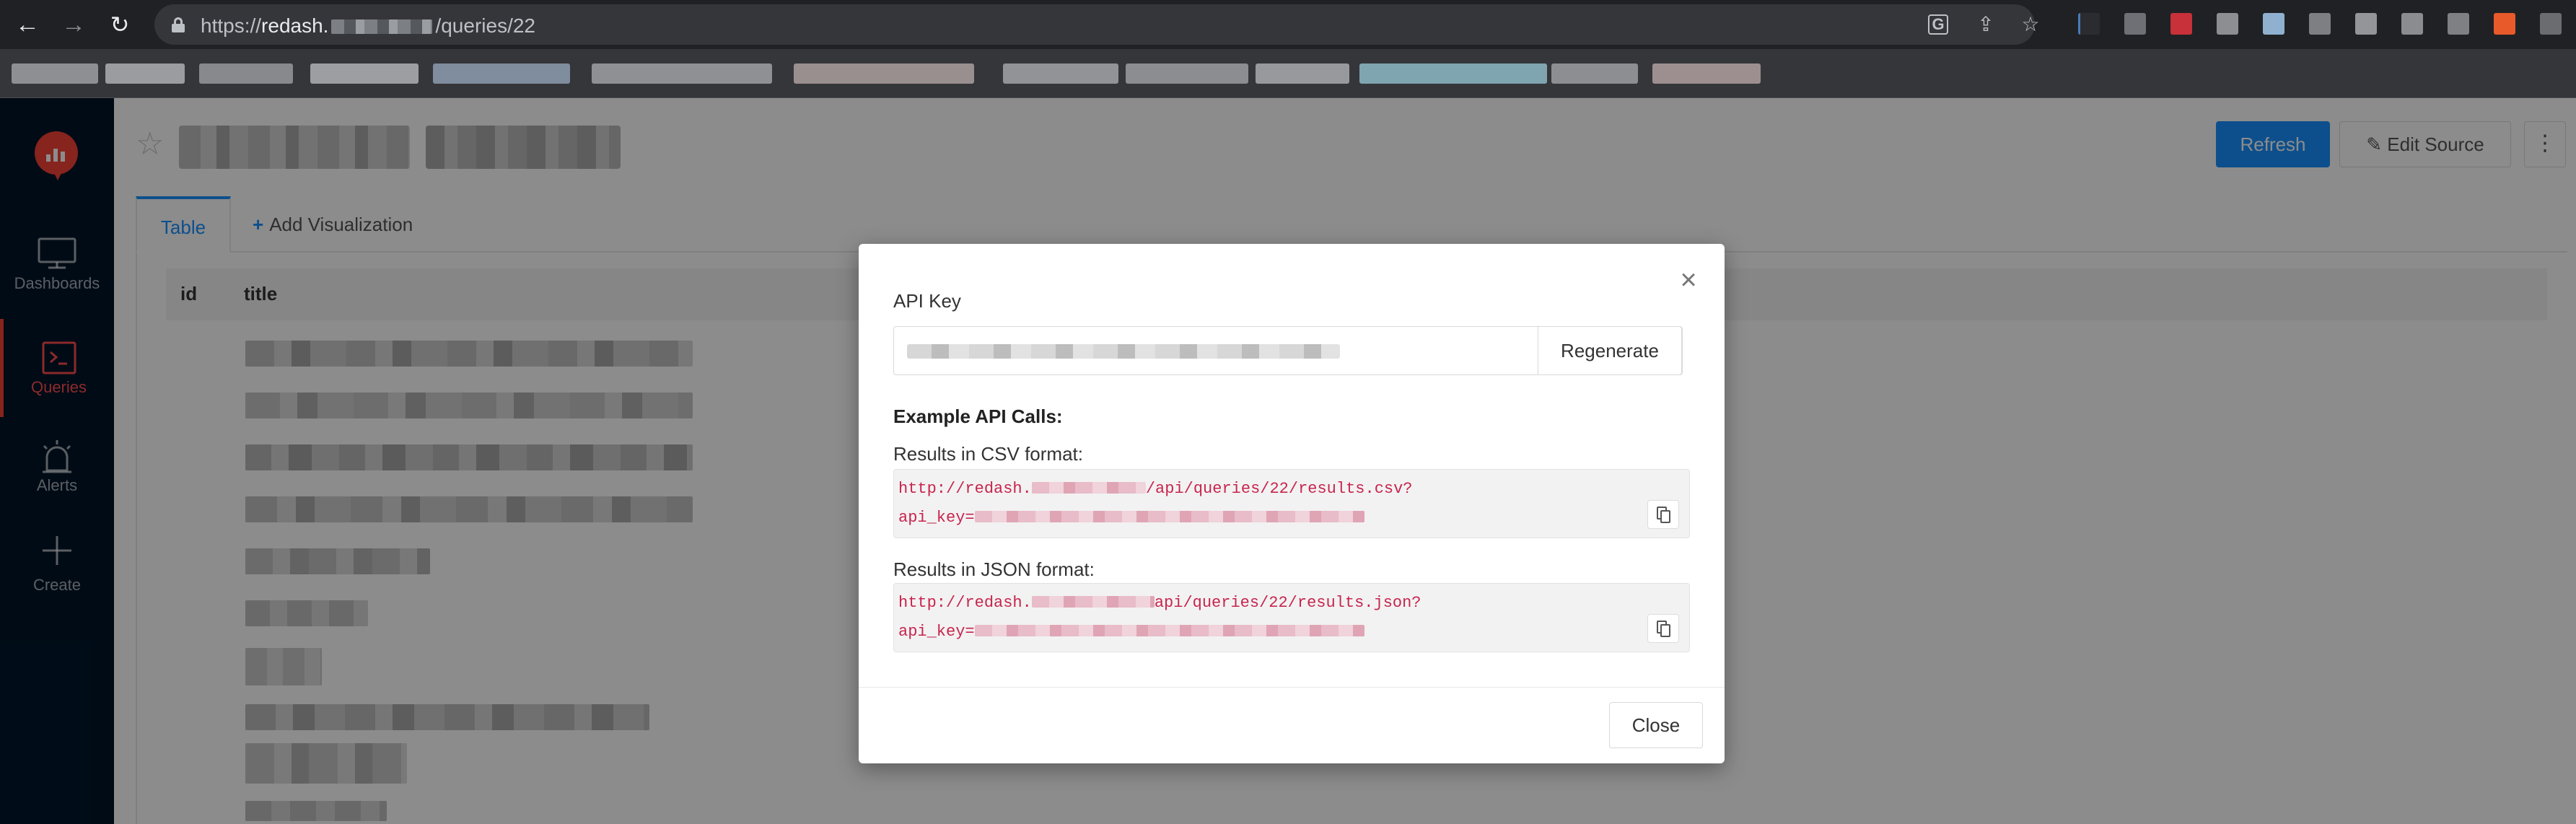 The height and width of the screenshot is (824, 2576). I want to click on lock-icon, so click(178, 24).